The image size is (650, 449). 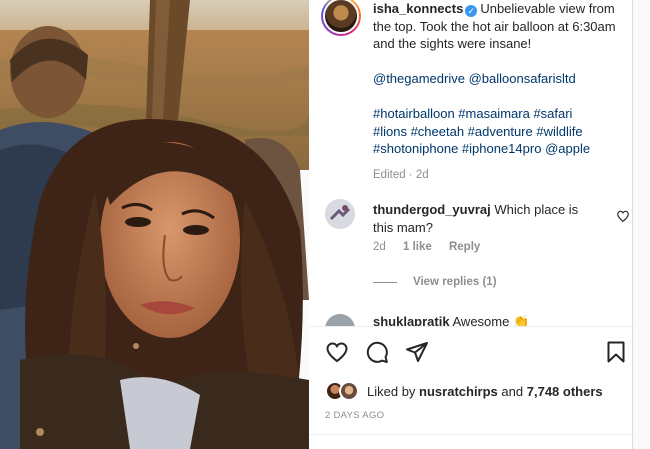 I want to click on liked-by-connector: and, so click(x=512, y=391).